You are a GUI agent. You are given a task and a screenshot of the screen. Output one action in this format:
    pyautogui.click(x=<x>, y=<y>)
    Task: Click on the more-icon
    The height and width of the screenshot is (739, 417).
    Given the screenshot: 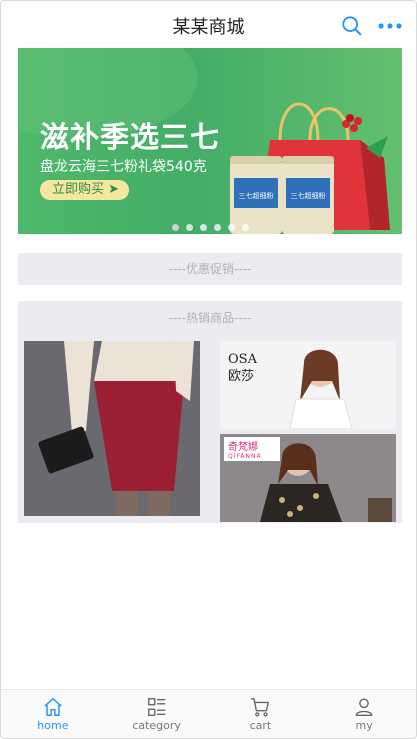 What is the action you would take?
    pyautogui.click(x=390, y=26)
    